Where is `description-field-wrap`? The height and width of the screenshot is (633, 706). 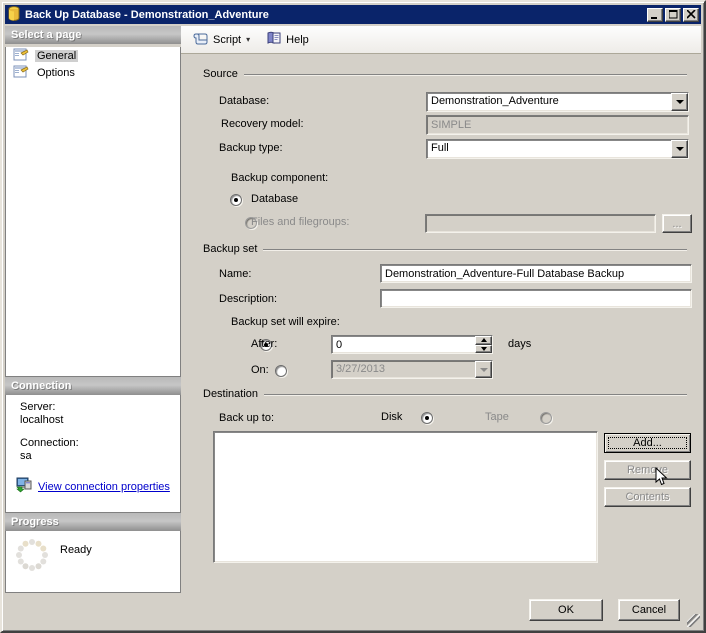
description-field-wrap is located at coordinates (536, 298).